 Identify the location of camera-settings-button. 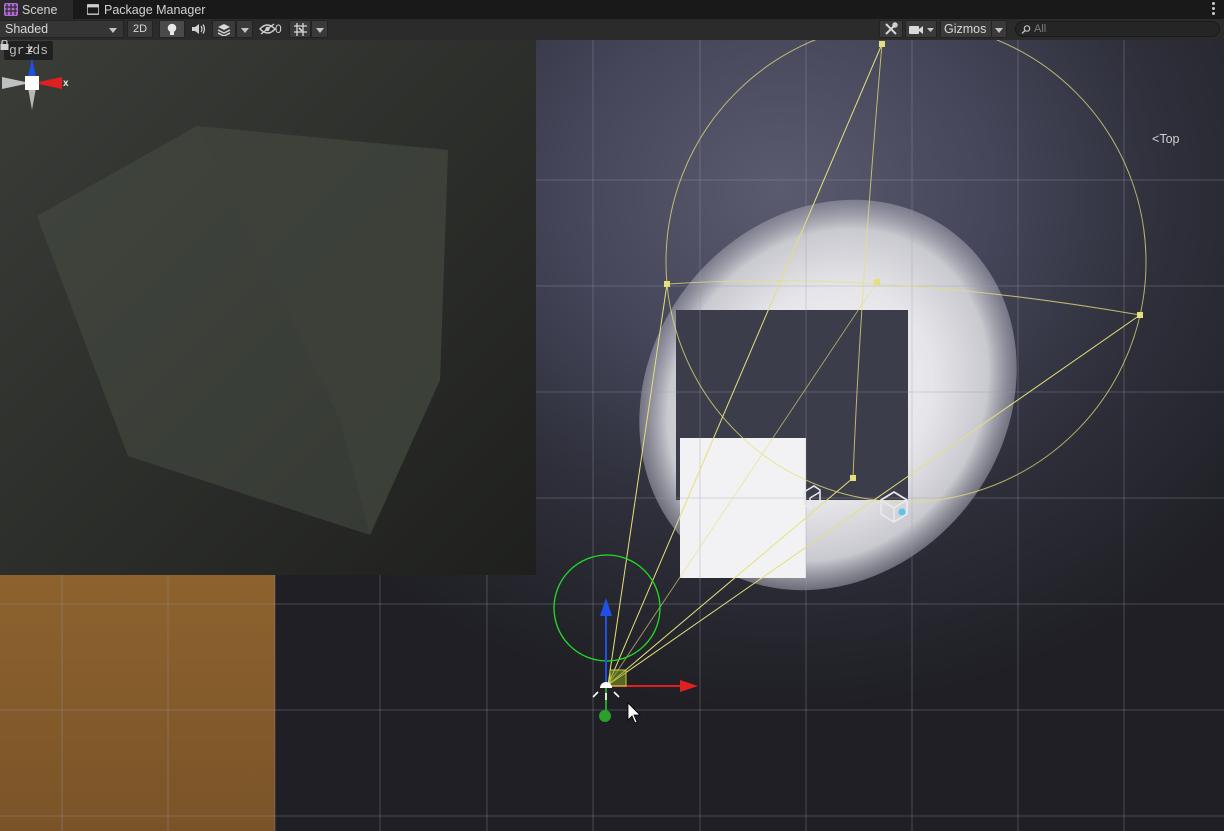
(921, 29).